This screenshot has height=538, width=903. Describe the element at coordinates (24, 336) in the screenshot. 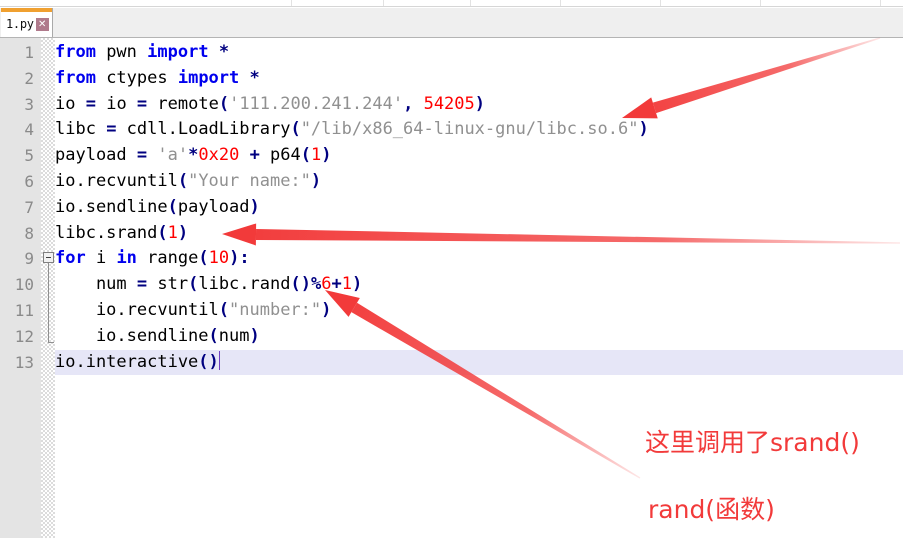

I see `line-number: 12` at that location.